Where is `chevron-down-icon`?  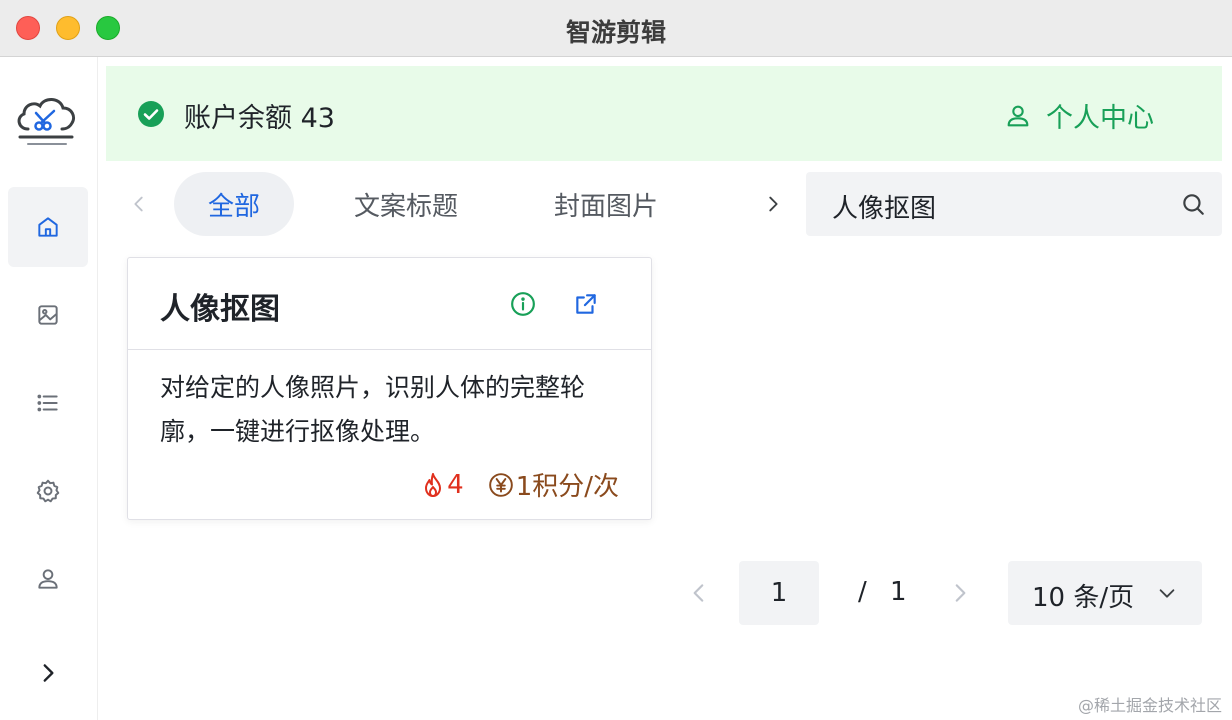 chevron-down-icon is located at coordinates (1167, 593).